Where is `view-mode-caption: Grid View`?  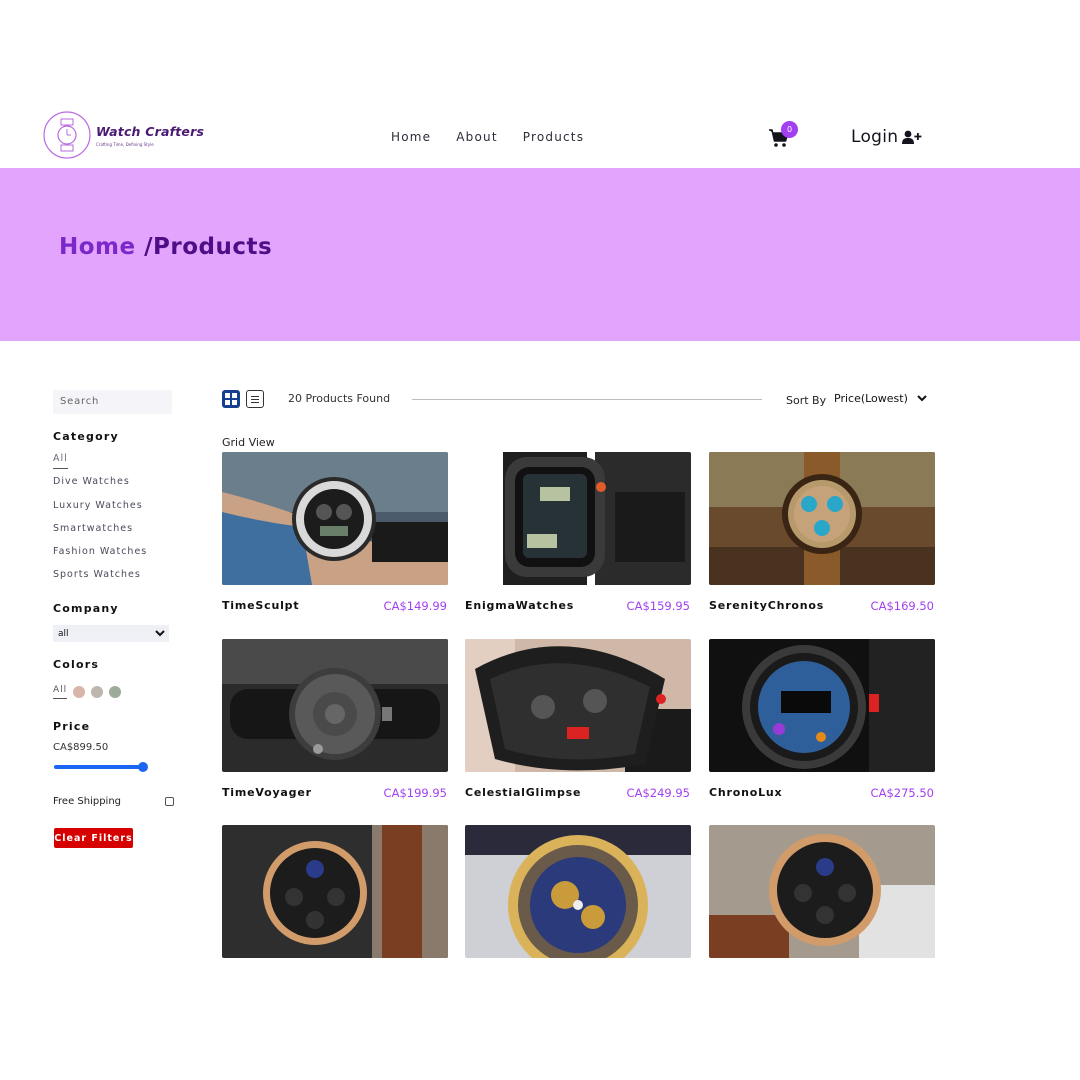 view-mode-caption: Grid View is located at coordinates (248, 442).